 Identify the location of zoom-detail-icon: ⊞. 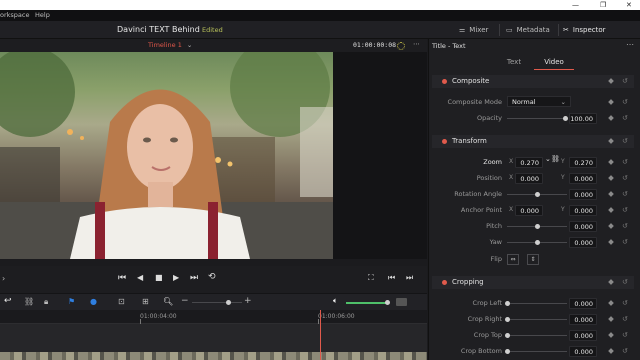
(145, 301).